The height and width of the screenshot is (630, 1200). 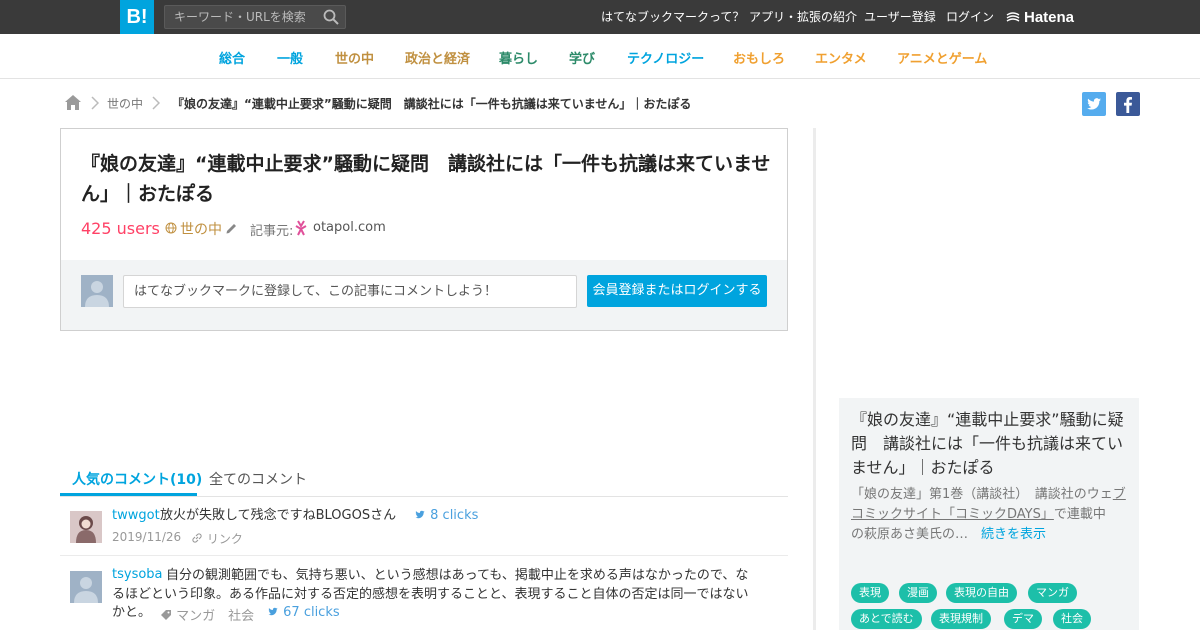 I want to click on comment-link: リンク, so click(x=217, y=538).